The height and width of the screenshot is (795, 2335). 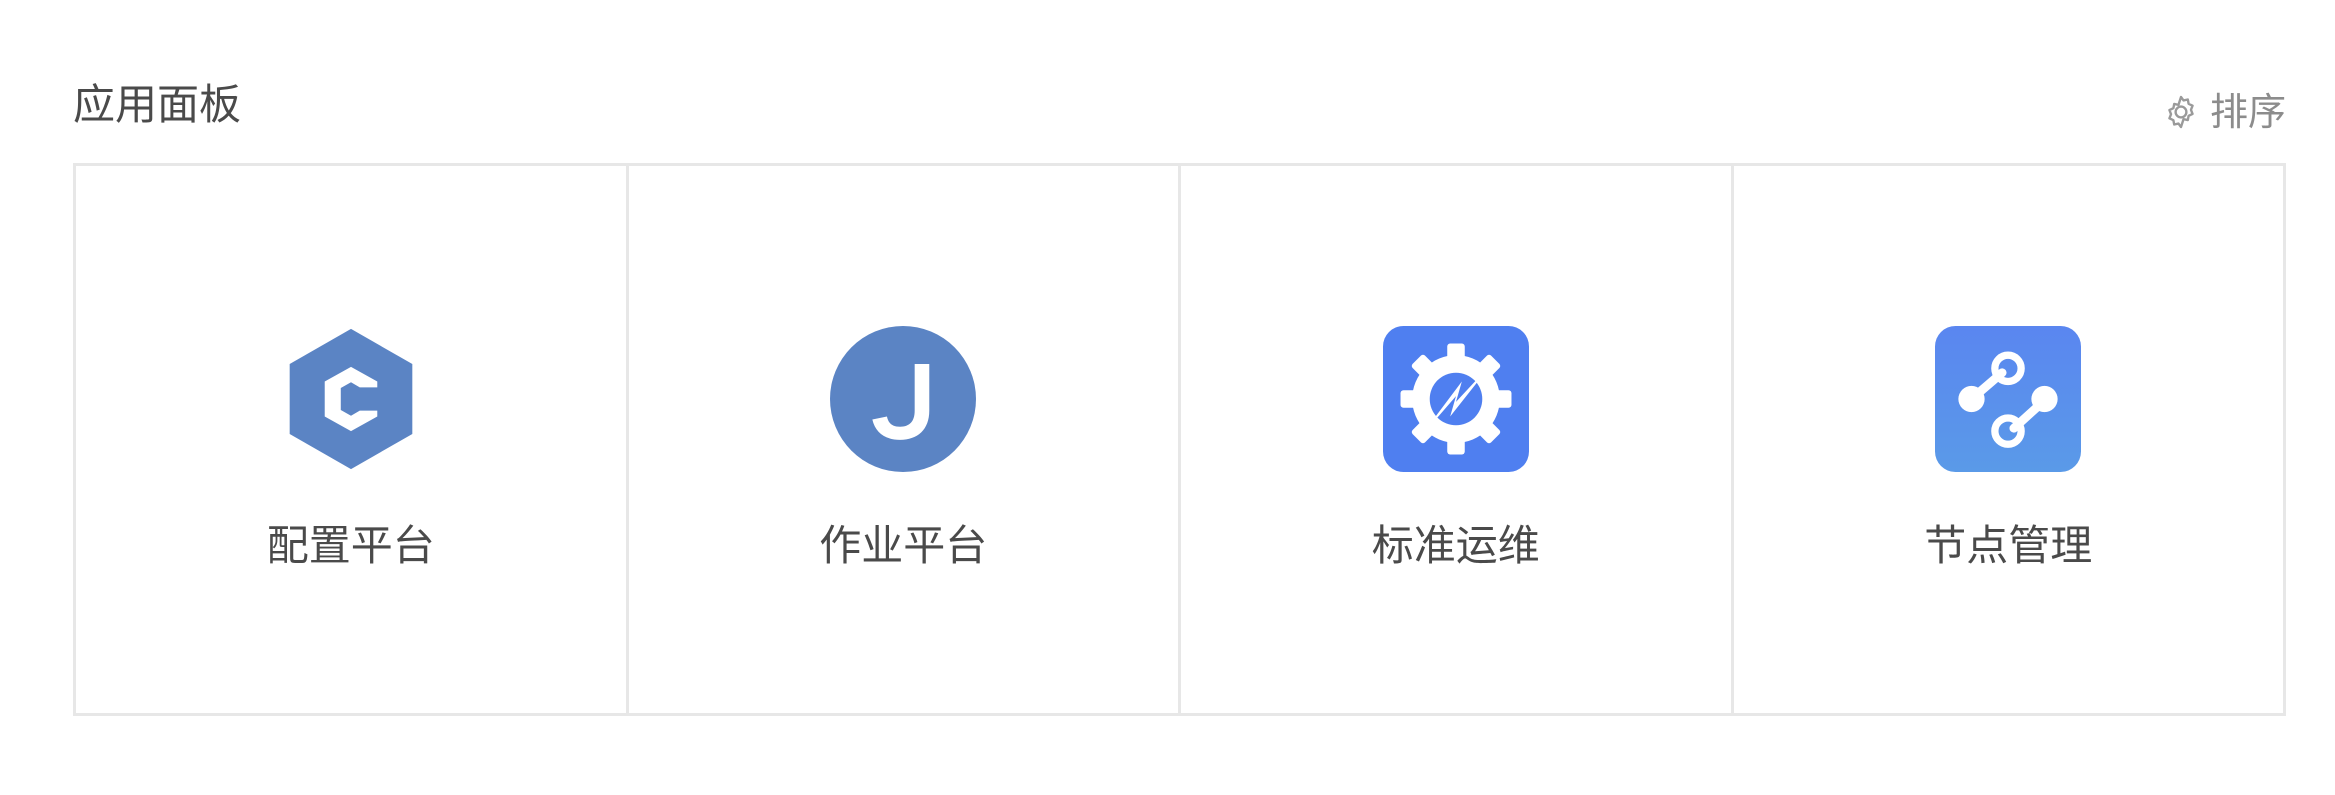 I want to click on gear-lightning-icon, so click(x=1455, y=399).